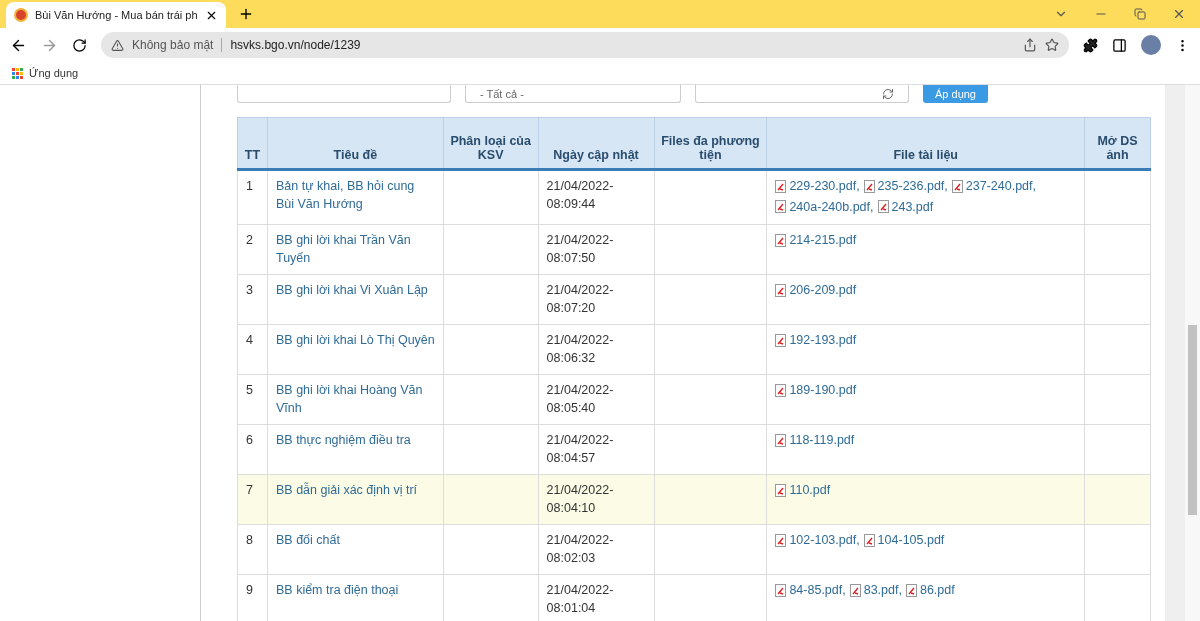  I want to click on file-link: 237-240.pdf,, so click(993, 186).